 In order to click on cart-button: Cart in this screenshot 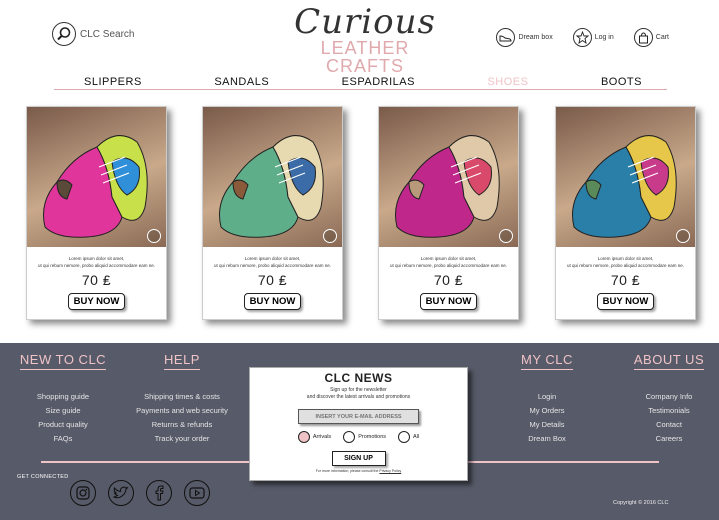, I will do `click(651, 37)`.